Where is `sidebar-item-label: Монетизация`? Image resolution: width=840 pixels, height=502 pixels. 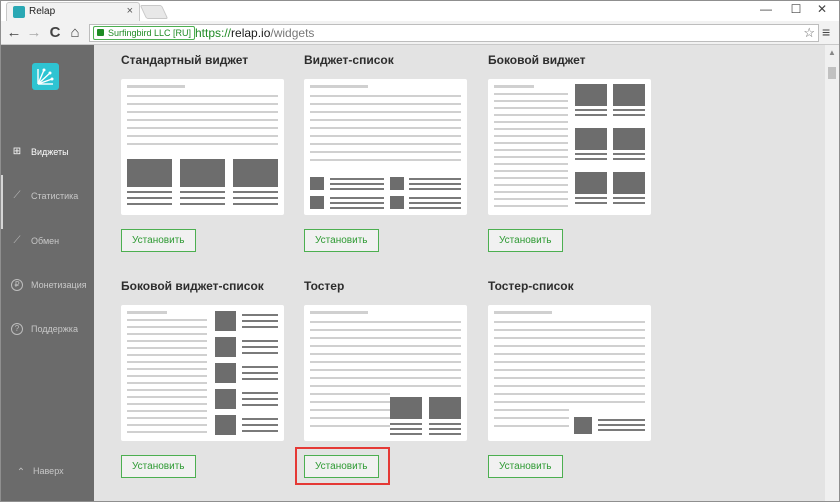 sidebar-item-label: Монетизация is located at coordinates (59, 285).